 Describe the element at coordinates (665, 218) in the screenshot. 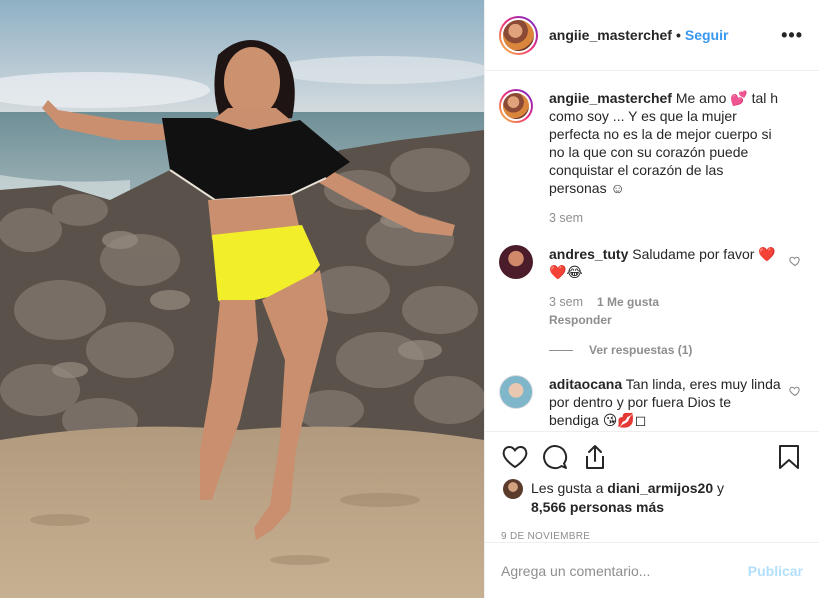

I see `comment-meta: 3 sem` at that location.